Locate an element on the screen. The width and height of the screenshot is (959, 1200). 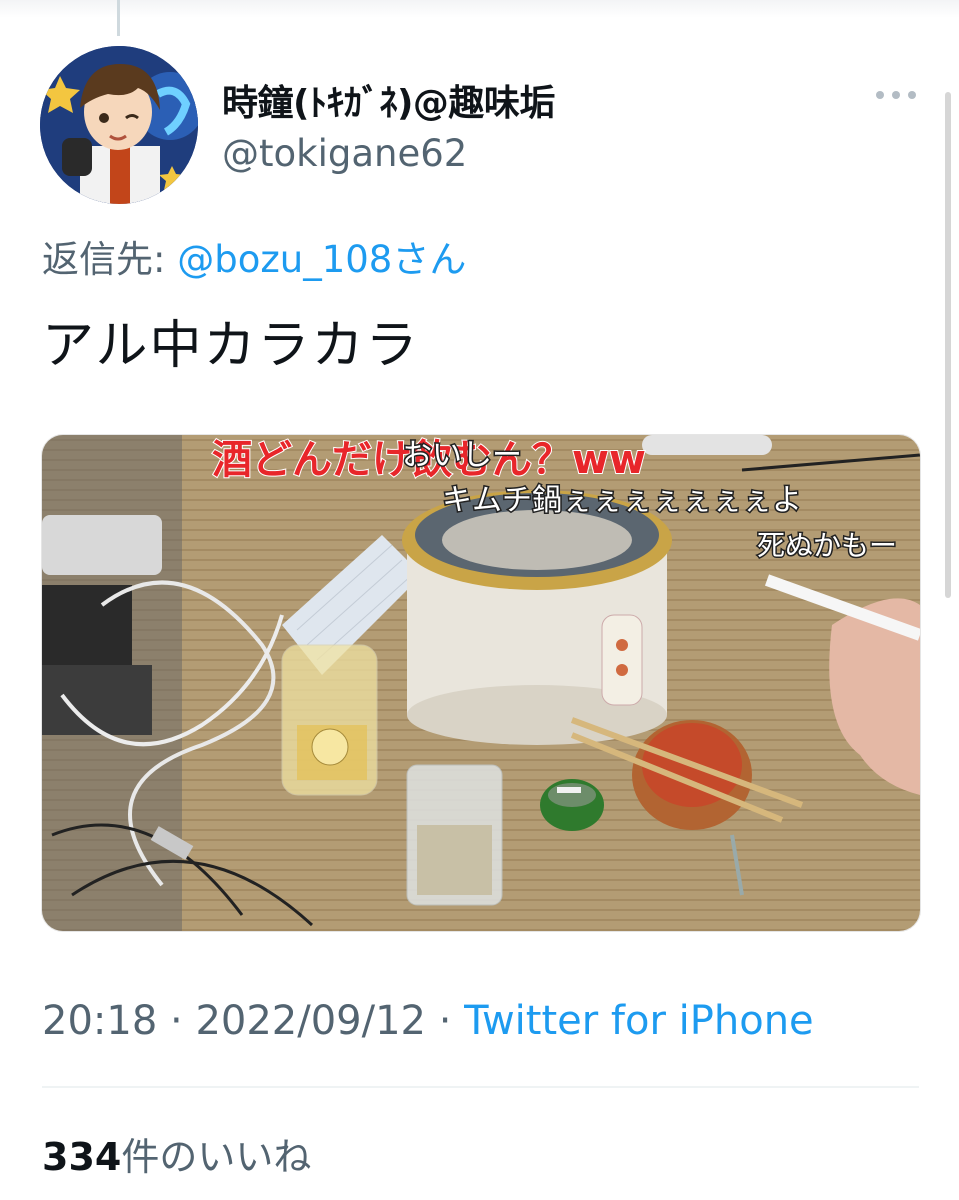
likes-summary: 334件のいいね is located at coordinates (176, 1153).